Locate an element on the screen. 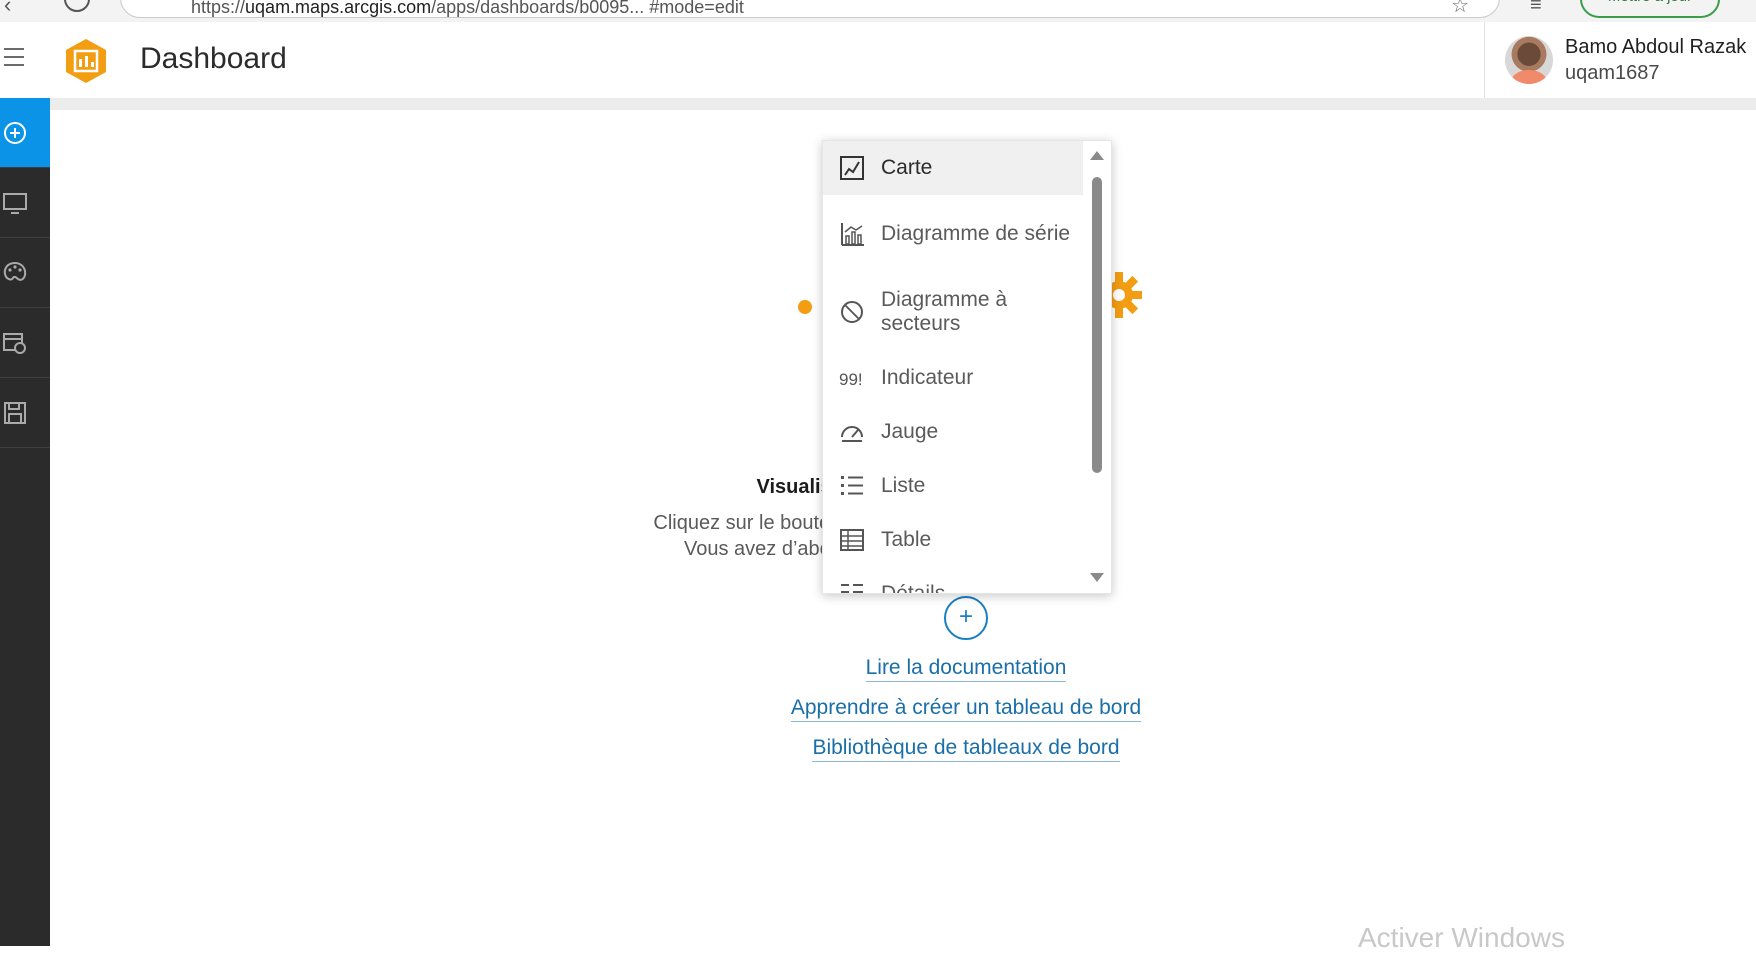  widget-option-gauge: Jauge is located at coordinates (954, 432).